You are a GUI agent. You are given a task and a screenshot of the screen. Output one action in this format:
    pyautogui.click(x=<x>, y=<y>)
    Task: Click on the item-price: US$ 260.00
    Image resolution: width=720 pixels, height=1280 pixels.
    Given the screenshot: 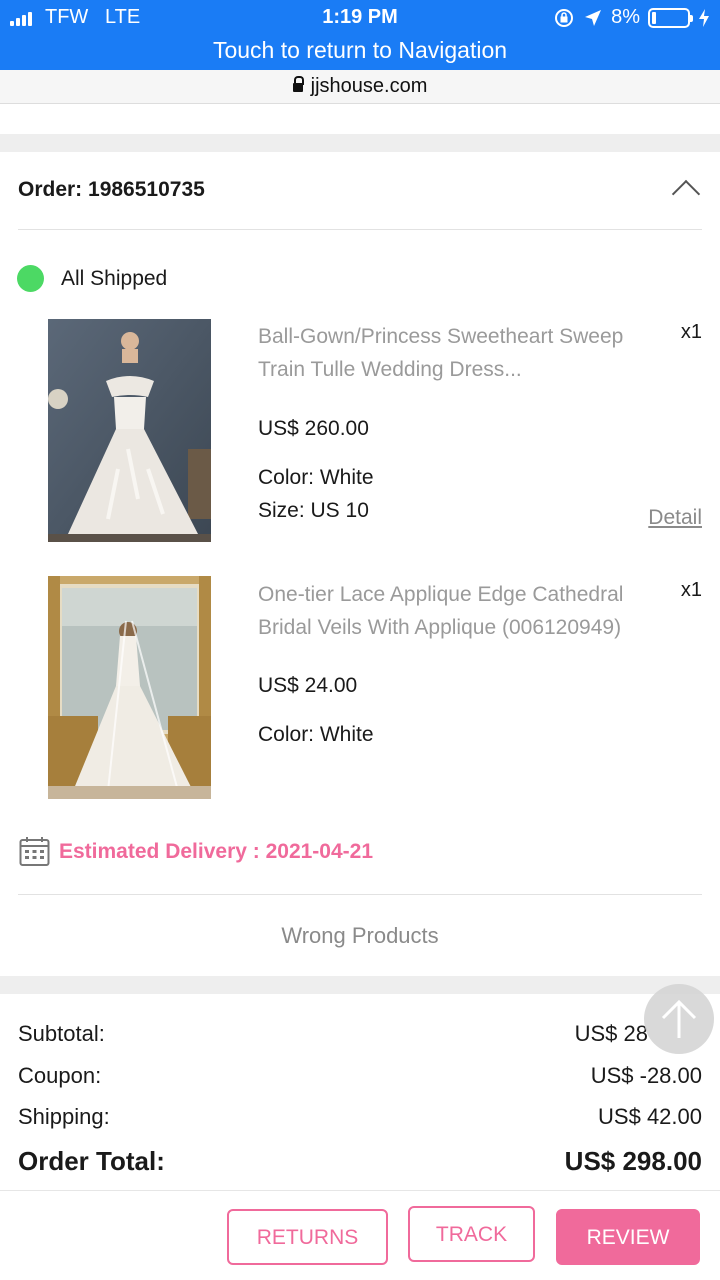 What is the action you would take?
    pyautogui.click(x=313, y=428)
    